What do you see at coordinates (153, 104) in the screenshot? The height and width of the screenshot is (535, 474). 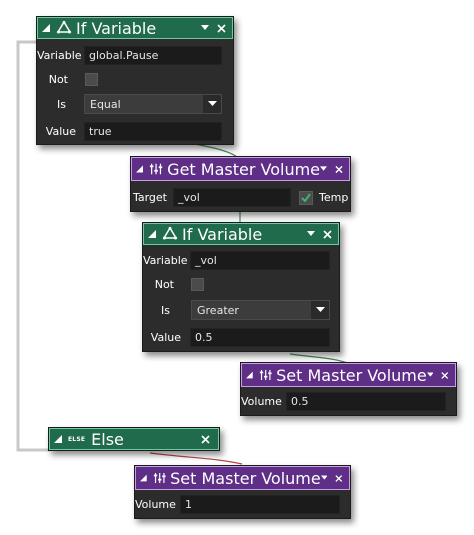 I see `is-dropdown: Equal` at bounding box center [153, 104].